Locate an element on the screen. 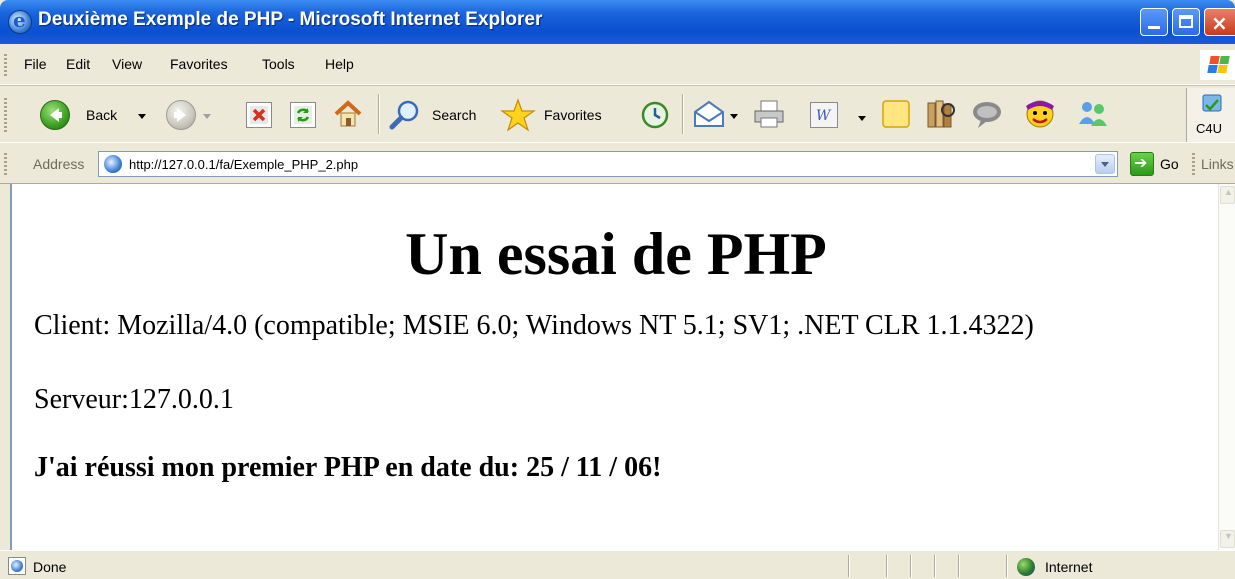 This screenshot has width=1235, height=579. address-label: Address is located at coordinates (59, 164).